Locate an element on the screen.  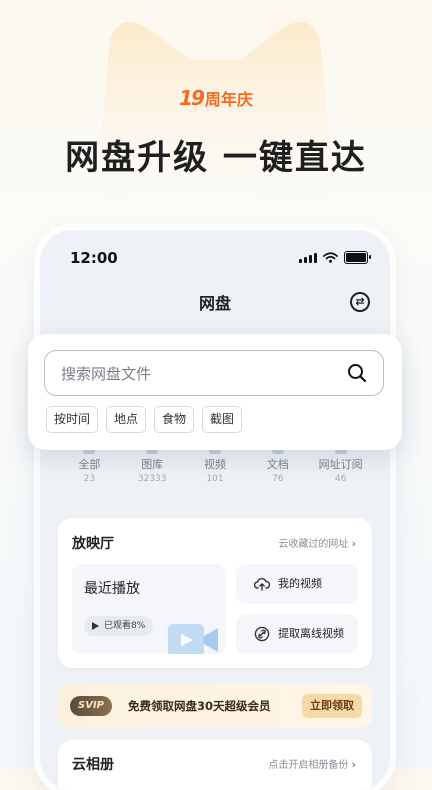
category-label: 全部 is located at coordinates (89, 464).